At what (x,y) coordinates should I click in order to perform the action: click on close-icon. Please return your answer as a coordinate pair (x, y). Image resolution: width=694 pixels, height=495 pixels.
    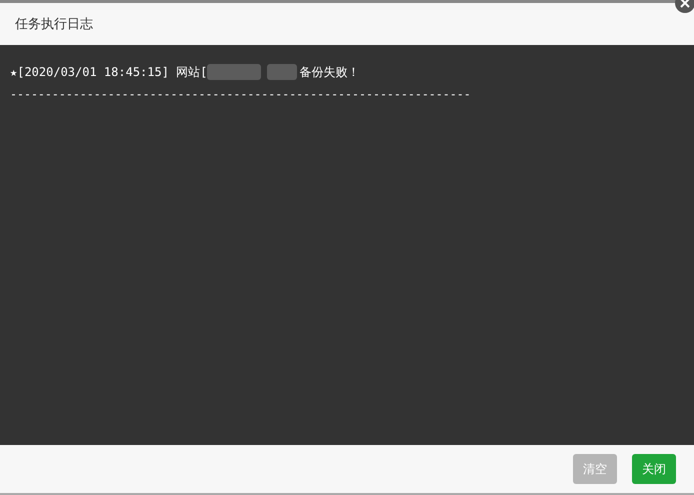
    Looking at the image, I should click on (684, 7).